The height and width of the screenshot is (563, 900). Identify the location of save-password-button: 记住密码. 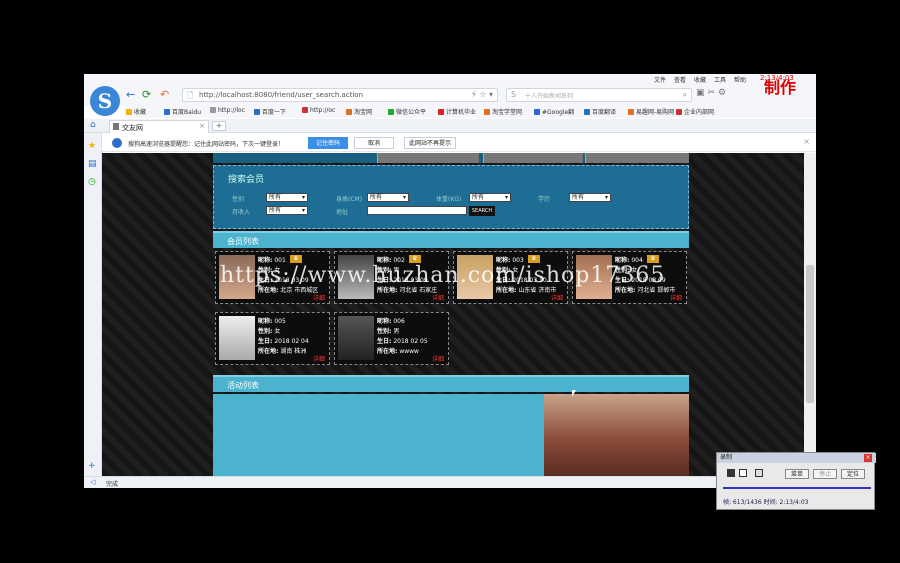
(328, 143).